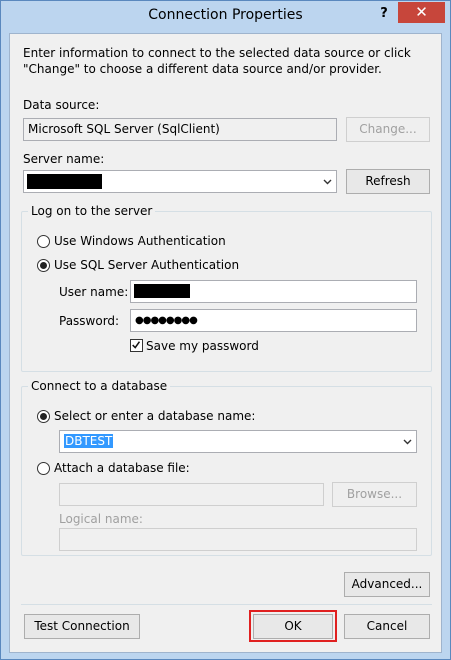  What do you see at coordinates (89, 441) in the screenshot?
I see `database-name-value: DBTEST` at bounding box center [89, 441].